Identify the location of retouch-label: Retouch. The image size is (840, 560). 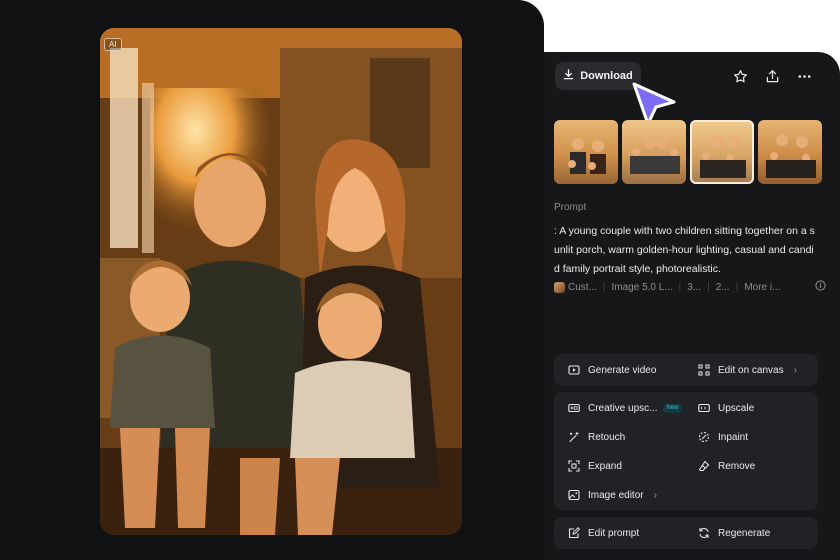
(607, 437).